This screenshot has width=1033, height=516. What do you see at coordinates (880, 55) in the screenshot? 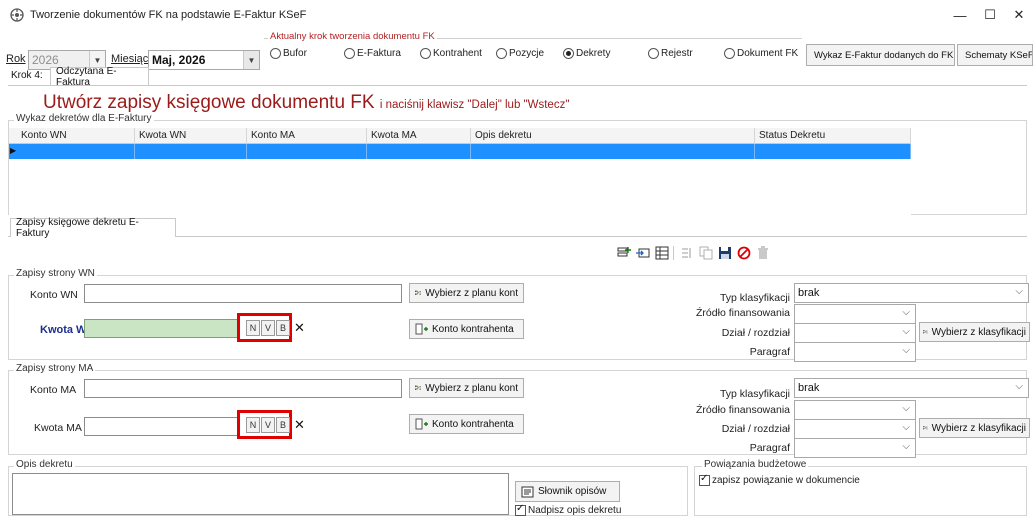
I see `wykaz-efaktur-button: Wykaz E-Faktur dodanych do FK` at bounding box center [880, 55].